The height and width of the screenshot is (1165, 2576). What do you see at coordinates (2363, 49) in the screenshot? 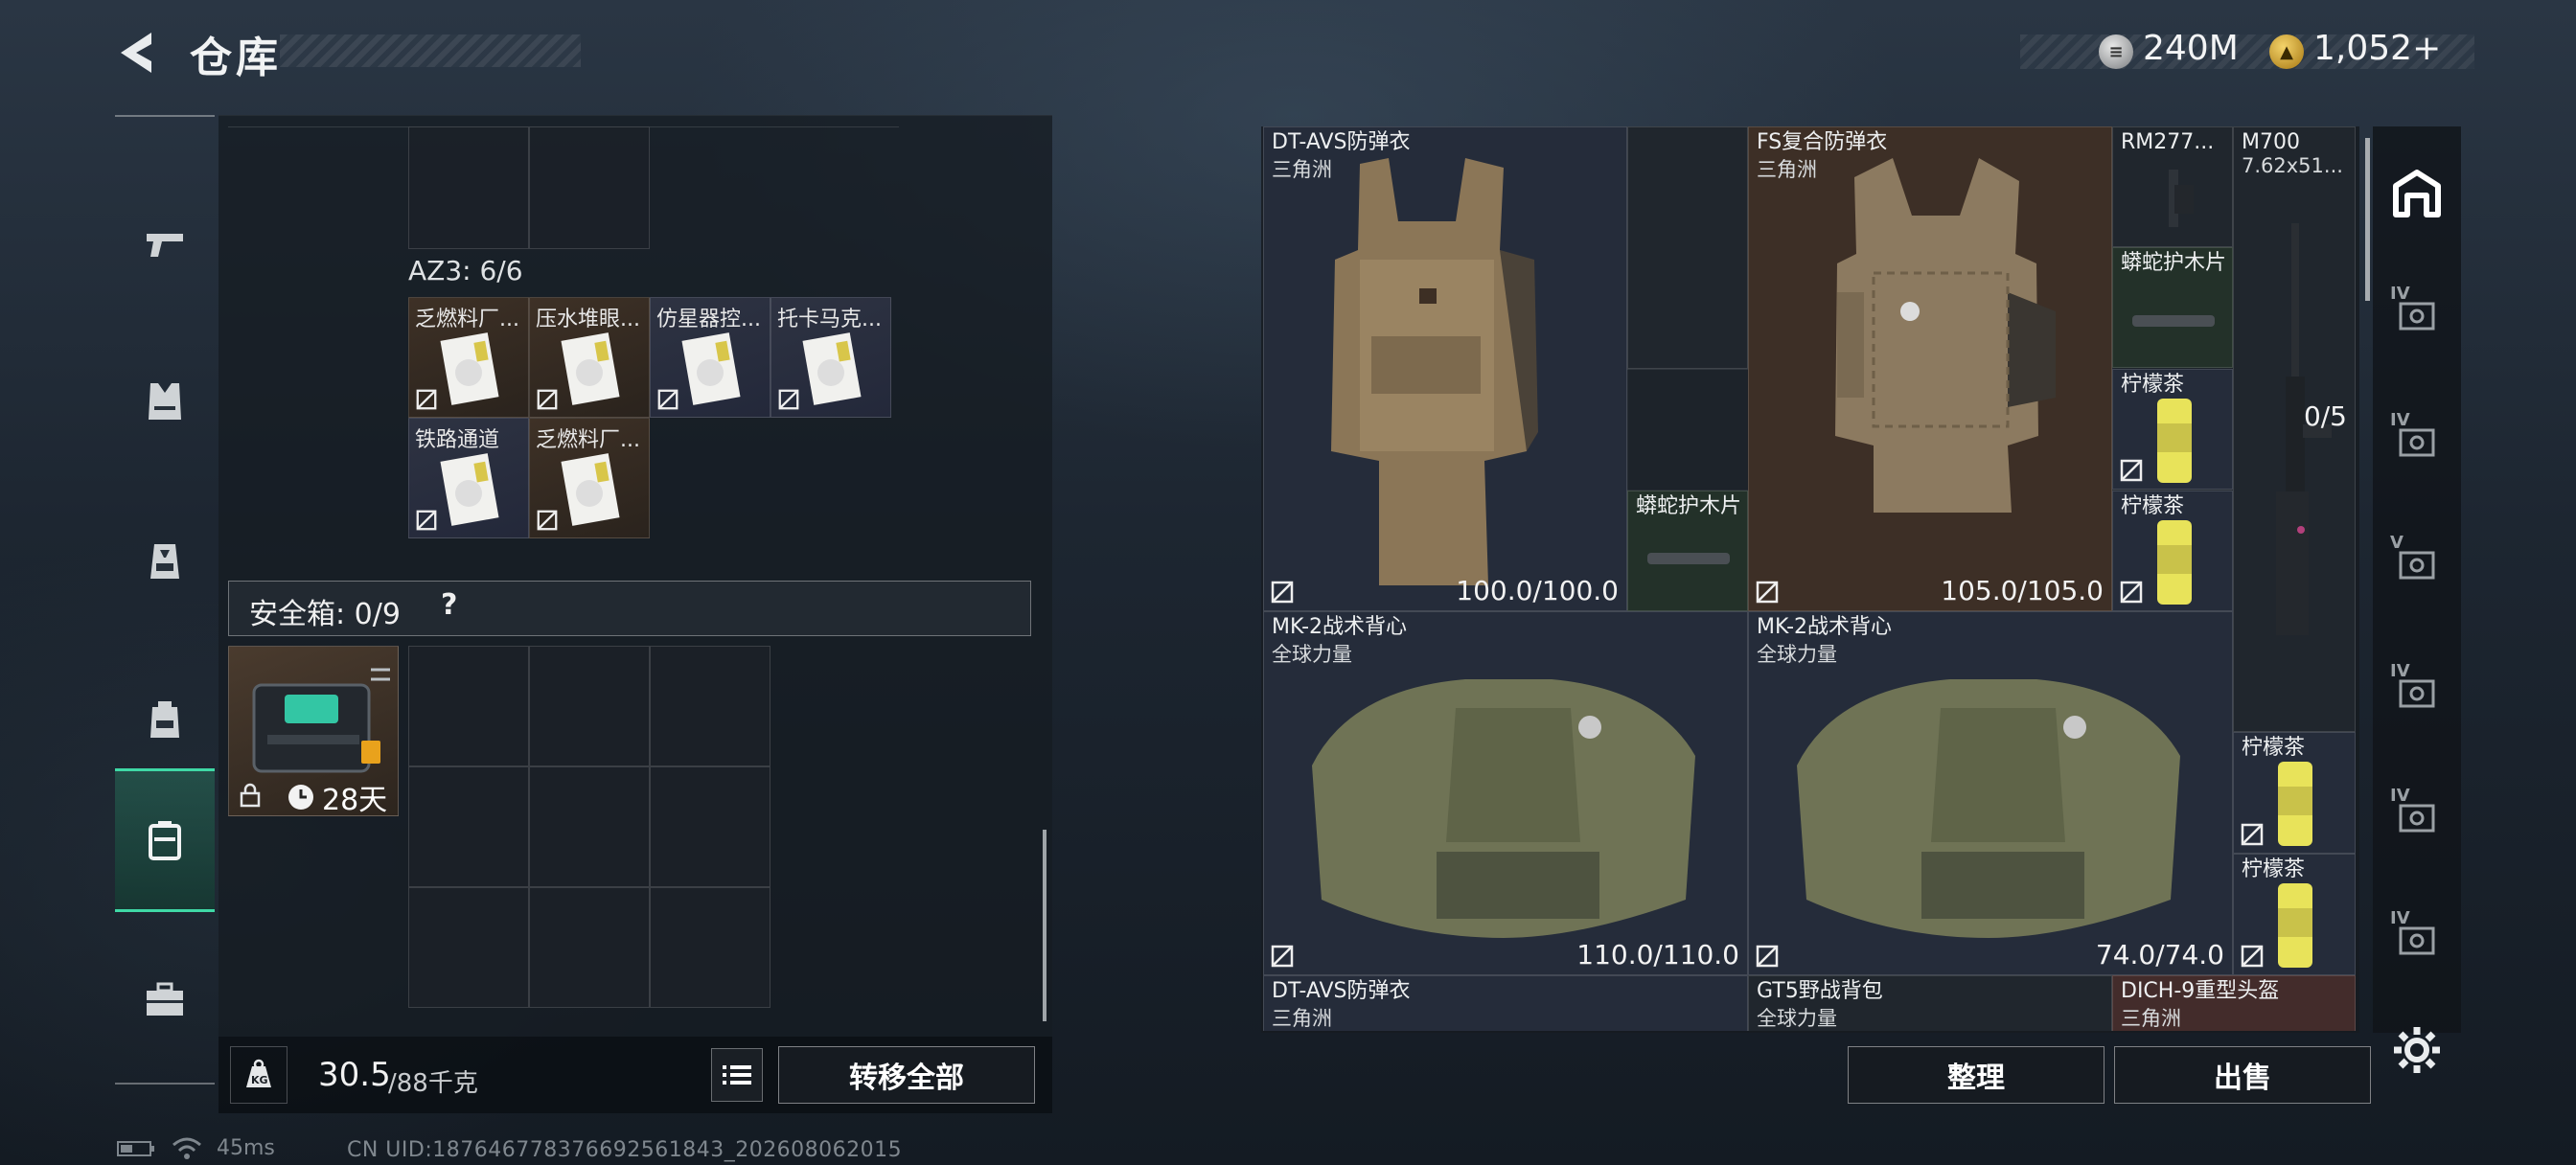
I see `coupon-amount: 1,052` at bounding box center [2363, 49].